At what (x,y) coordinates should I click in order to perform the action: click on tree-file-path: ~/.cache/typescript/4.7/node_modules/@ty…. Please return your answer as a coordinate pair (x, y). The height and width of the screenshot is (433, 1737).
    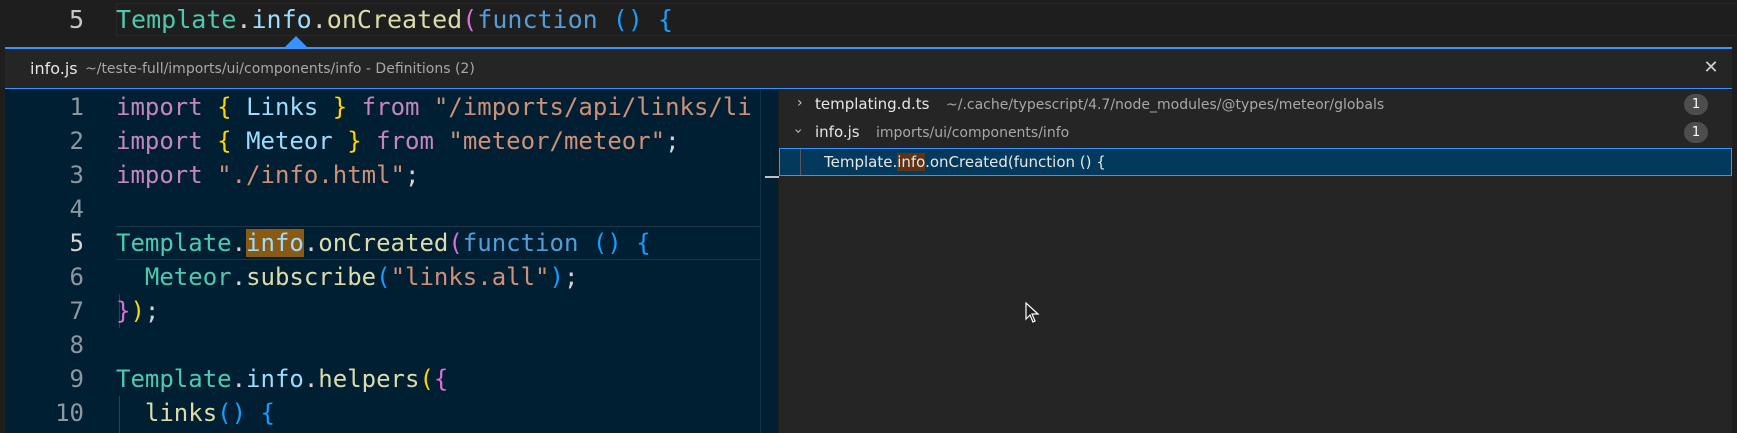
    Looking at the image, I should click on (1165, 105).